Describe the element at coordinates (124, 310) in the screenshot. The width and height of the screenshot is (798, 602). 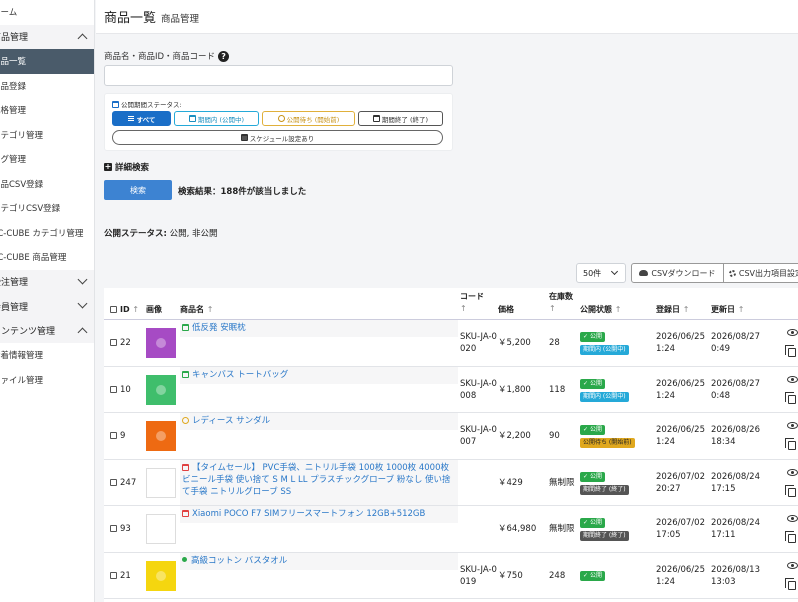
I see `header-id: ID ↑` at that location.